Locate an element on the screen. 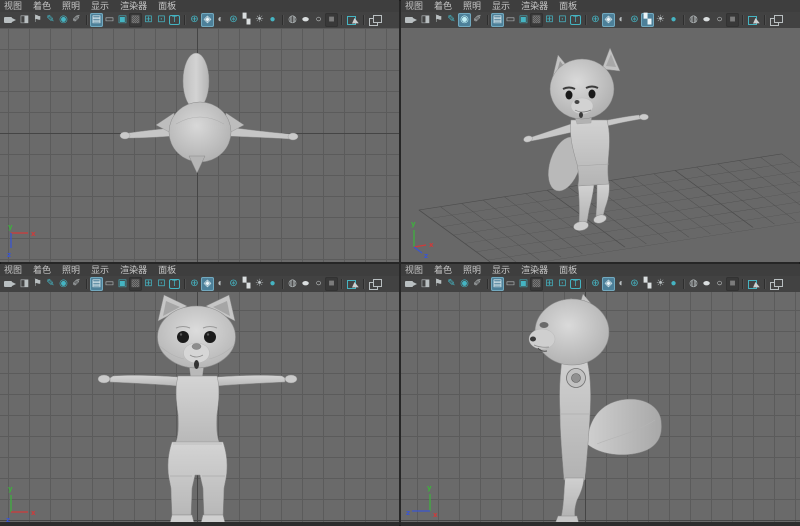 The height and width of the screenshot is (526, 800). camera-icon is located at coordinates (411, 284).